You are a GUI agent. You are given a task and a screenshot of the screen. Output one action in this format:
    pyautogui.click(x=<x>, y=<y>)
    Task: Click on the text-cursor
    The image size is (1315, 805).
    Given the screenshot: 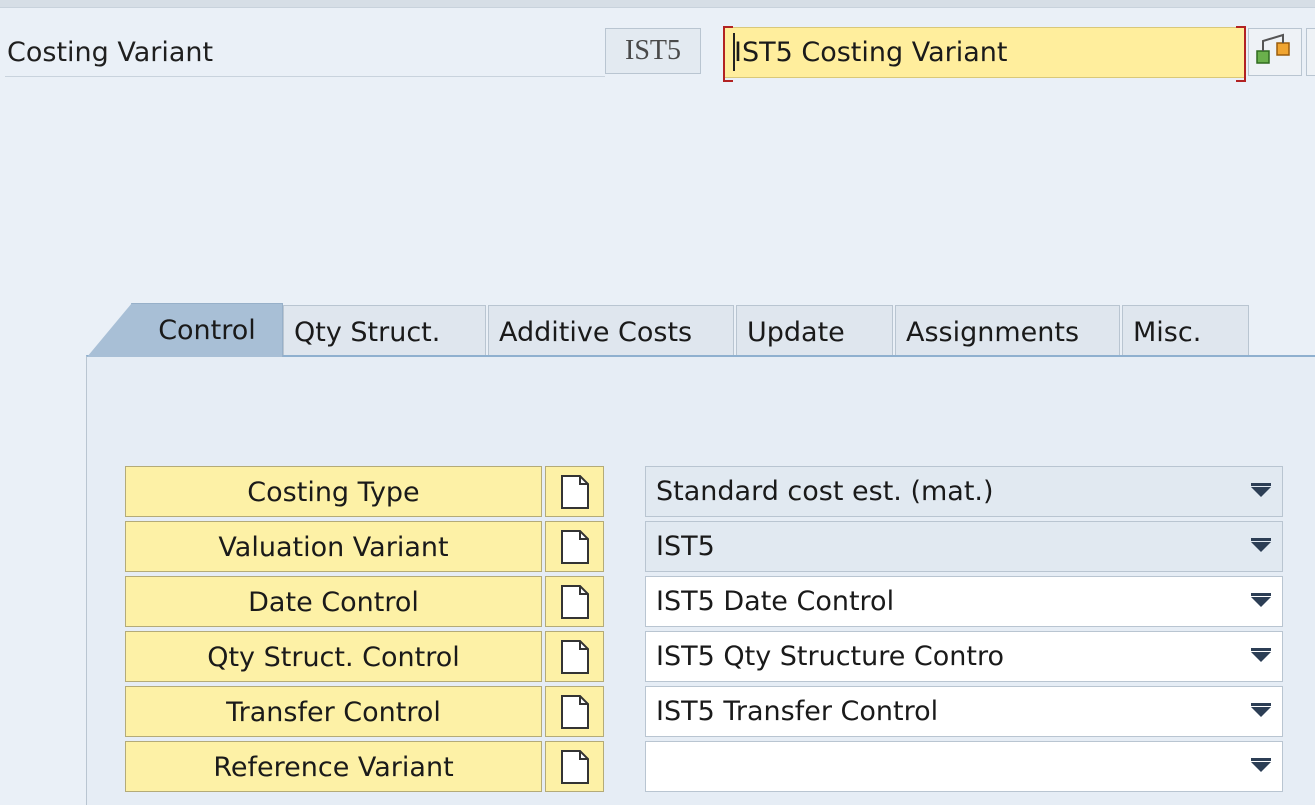 What is the action you would take?
    pyautogui.click(x=734, y=52)
    